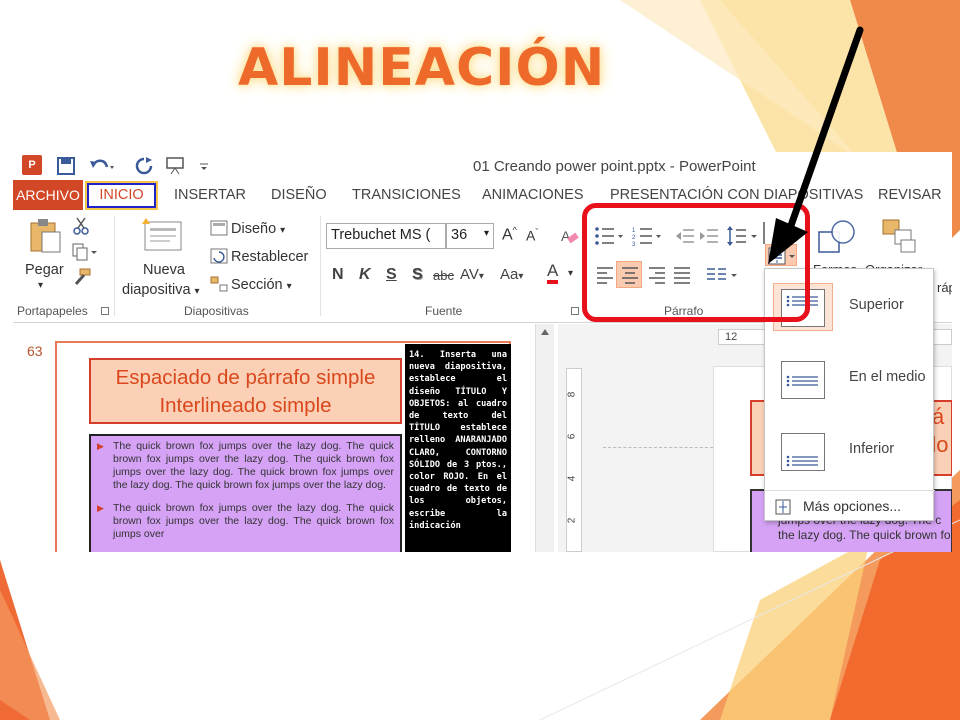  I want to click on ruler-mark: 4, so click(572, 478).